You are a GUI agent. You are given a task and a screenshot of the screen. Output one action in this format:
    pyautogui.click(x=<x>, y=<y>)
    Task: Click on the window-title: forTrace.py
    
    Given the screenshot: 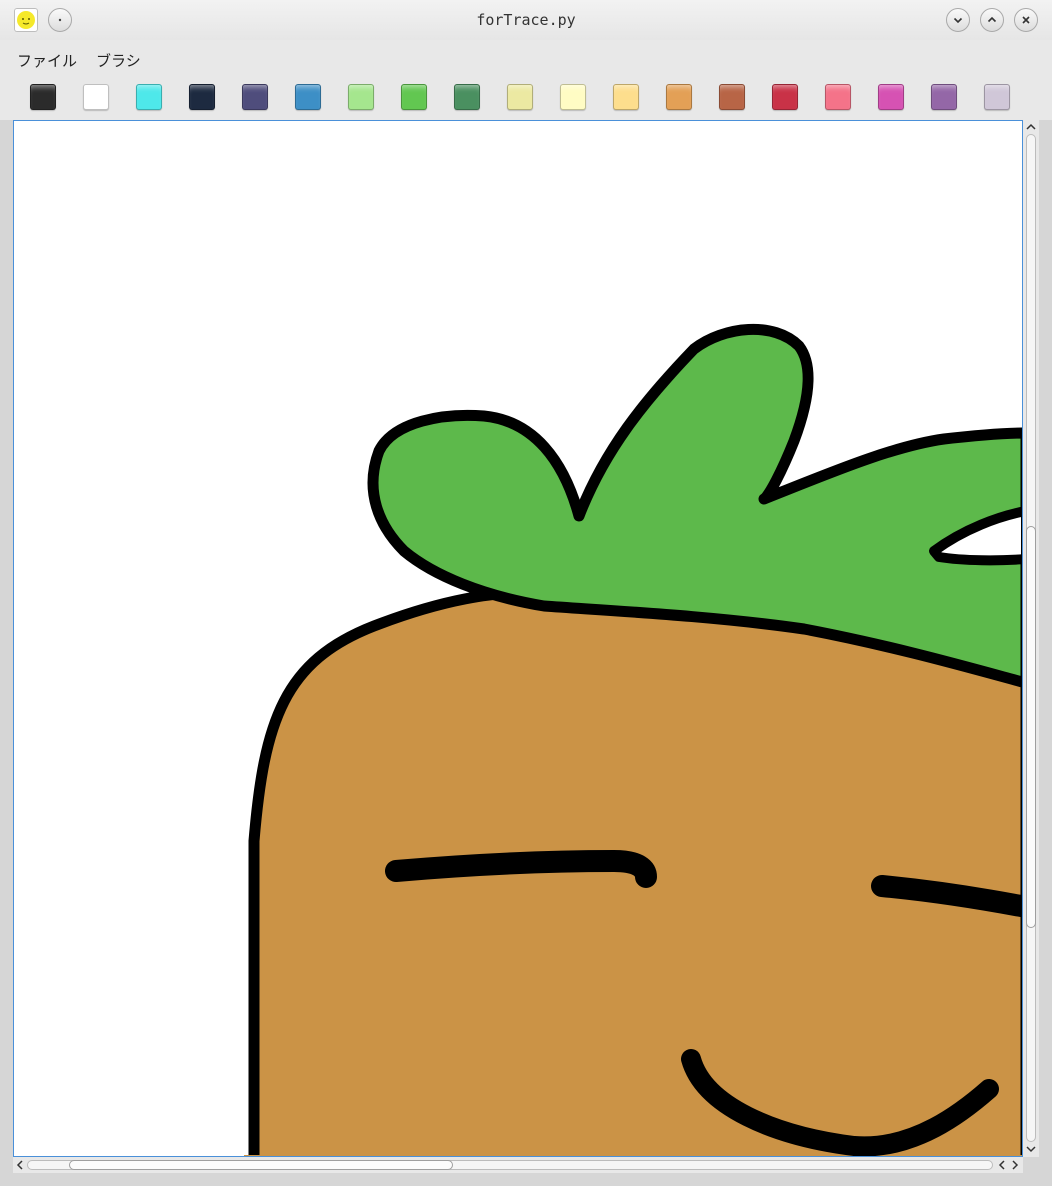 What is the action you would take?
    pyautogui.click(x=526, y=20)
    